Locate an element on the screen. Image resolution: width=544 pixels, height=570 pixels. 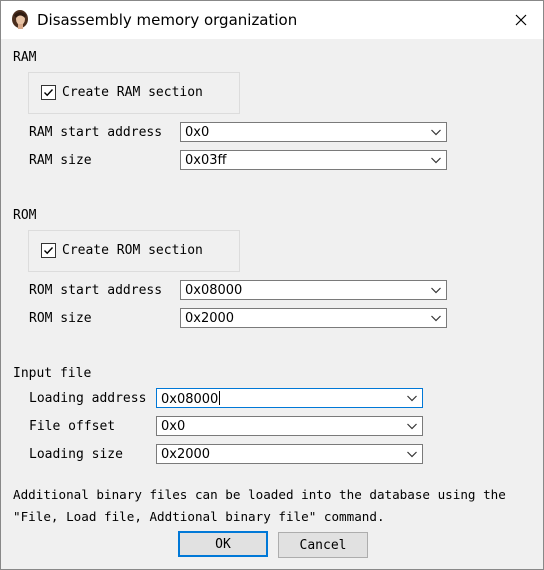
create-rom-label: Create ROM section is located at coordinates (132, 250).